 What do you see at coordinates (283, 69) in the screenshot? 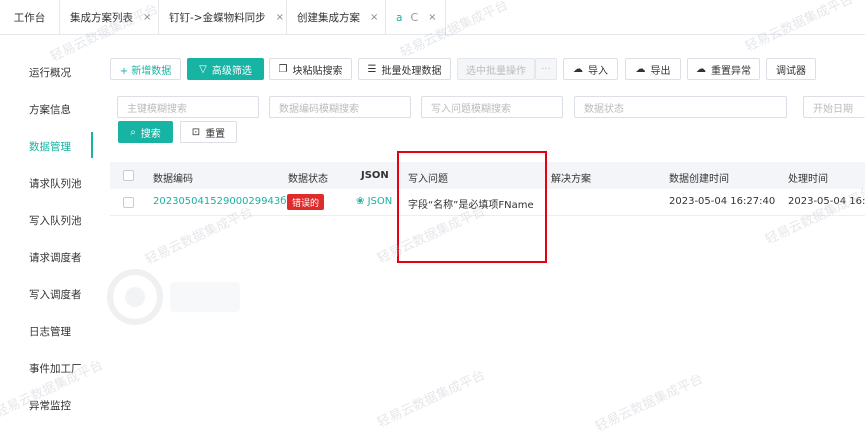
I see `copy-icon: ❐` at bounding box center [283, 69].